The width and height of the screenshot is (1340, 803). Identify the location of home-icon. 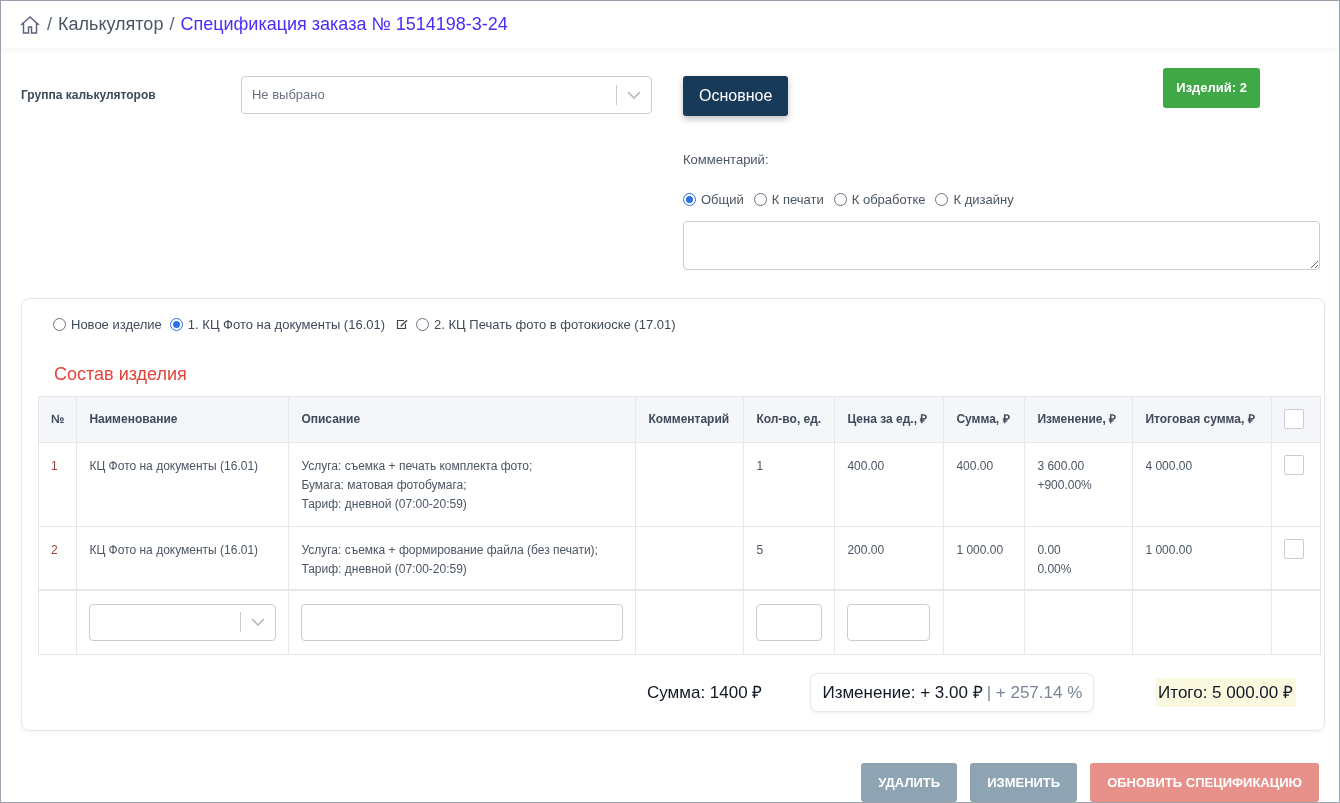
(30, 24).